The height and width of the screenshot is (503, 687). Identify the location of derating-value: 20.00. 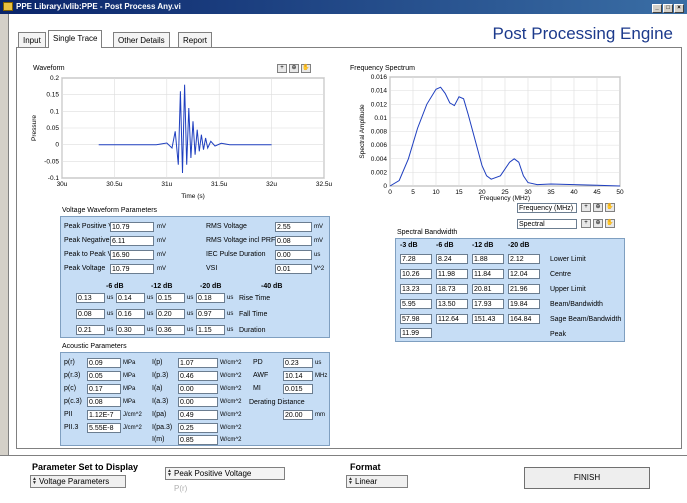
(298, 415).